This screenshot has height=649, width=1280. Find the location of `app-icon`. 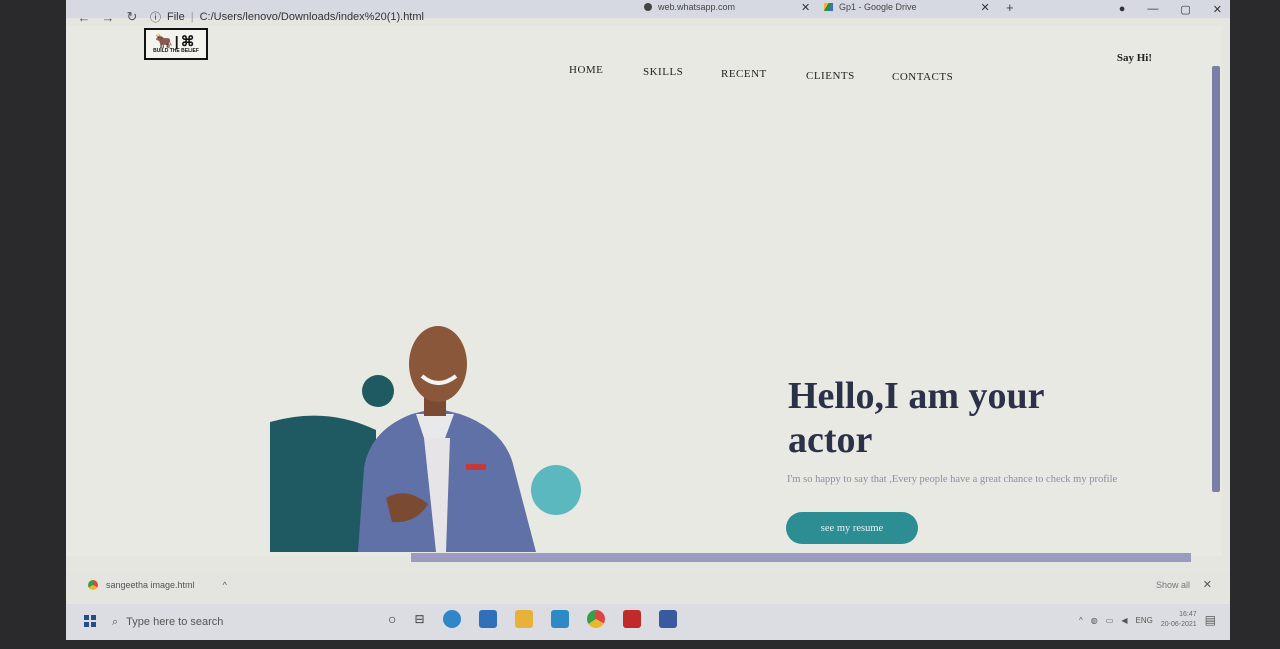

app-icon is located at coordinates (667, 619).